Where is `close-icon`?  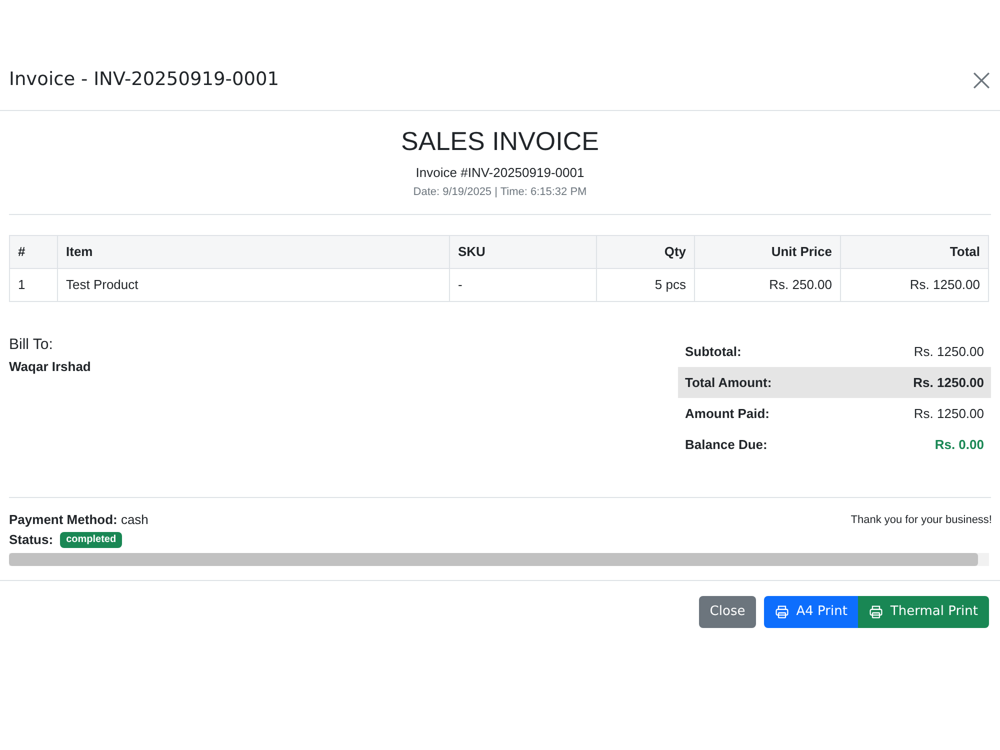 close-icon is located at coordinates (981, 80).